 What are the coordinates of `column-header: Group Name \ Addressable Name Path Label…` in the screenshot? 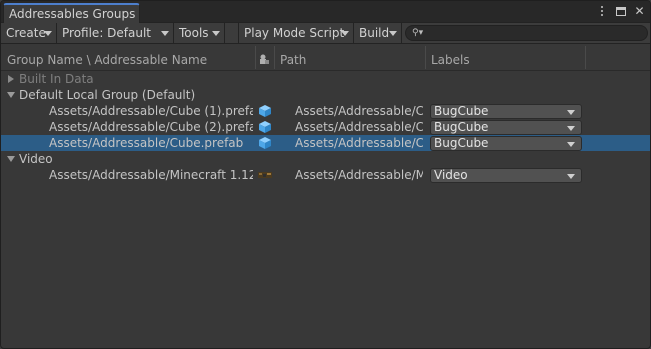 It's located at (325, 58).